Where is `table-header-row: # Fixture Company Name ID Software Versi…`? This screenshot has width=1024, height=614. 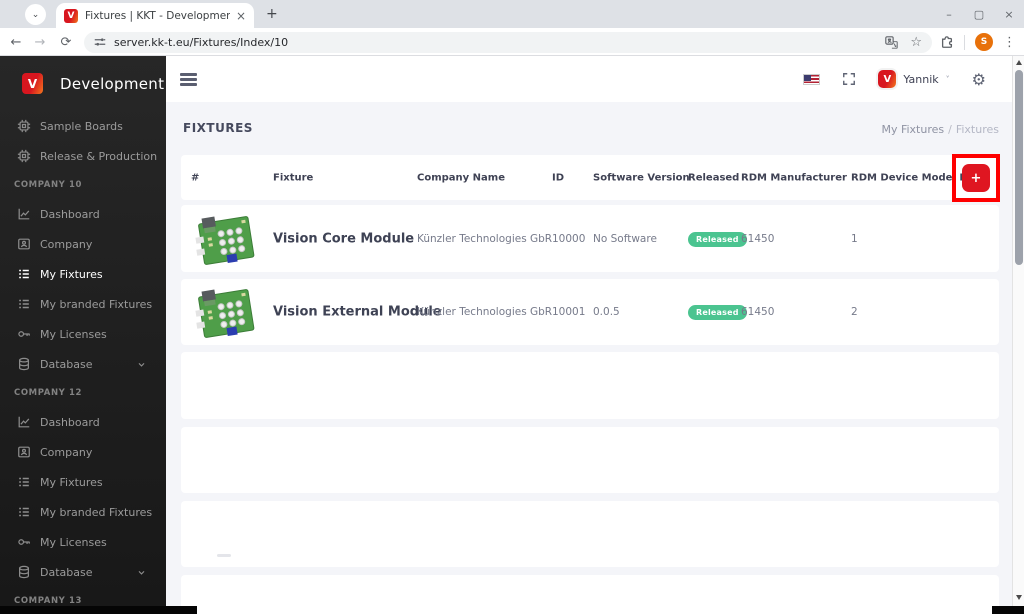
table-header-row: # Fixture Company Name ID Software Versi… is located at coordinates (590, 177).